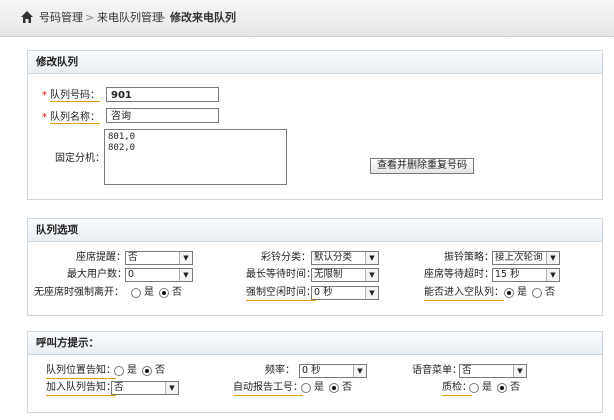  What do you see at coordinates (507, 274) in the screenshot?
I see `select-value: 15 秒` at bounding box center [507, 274].